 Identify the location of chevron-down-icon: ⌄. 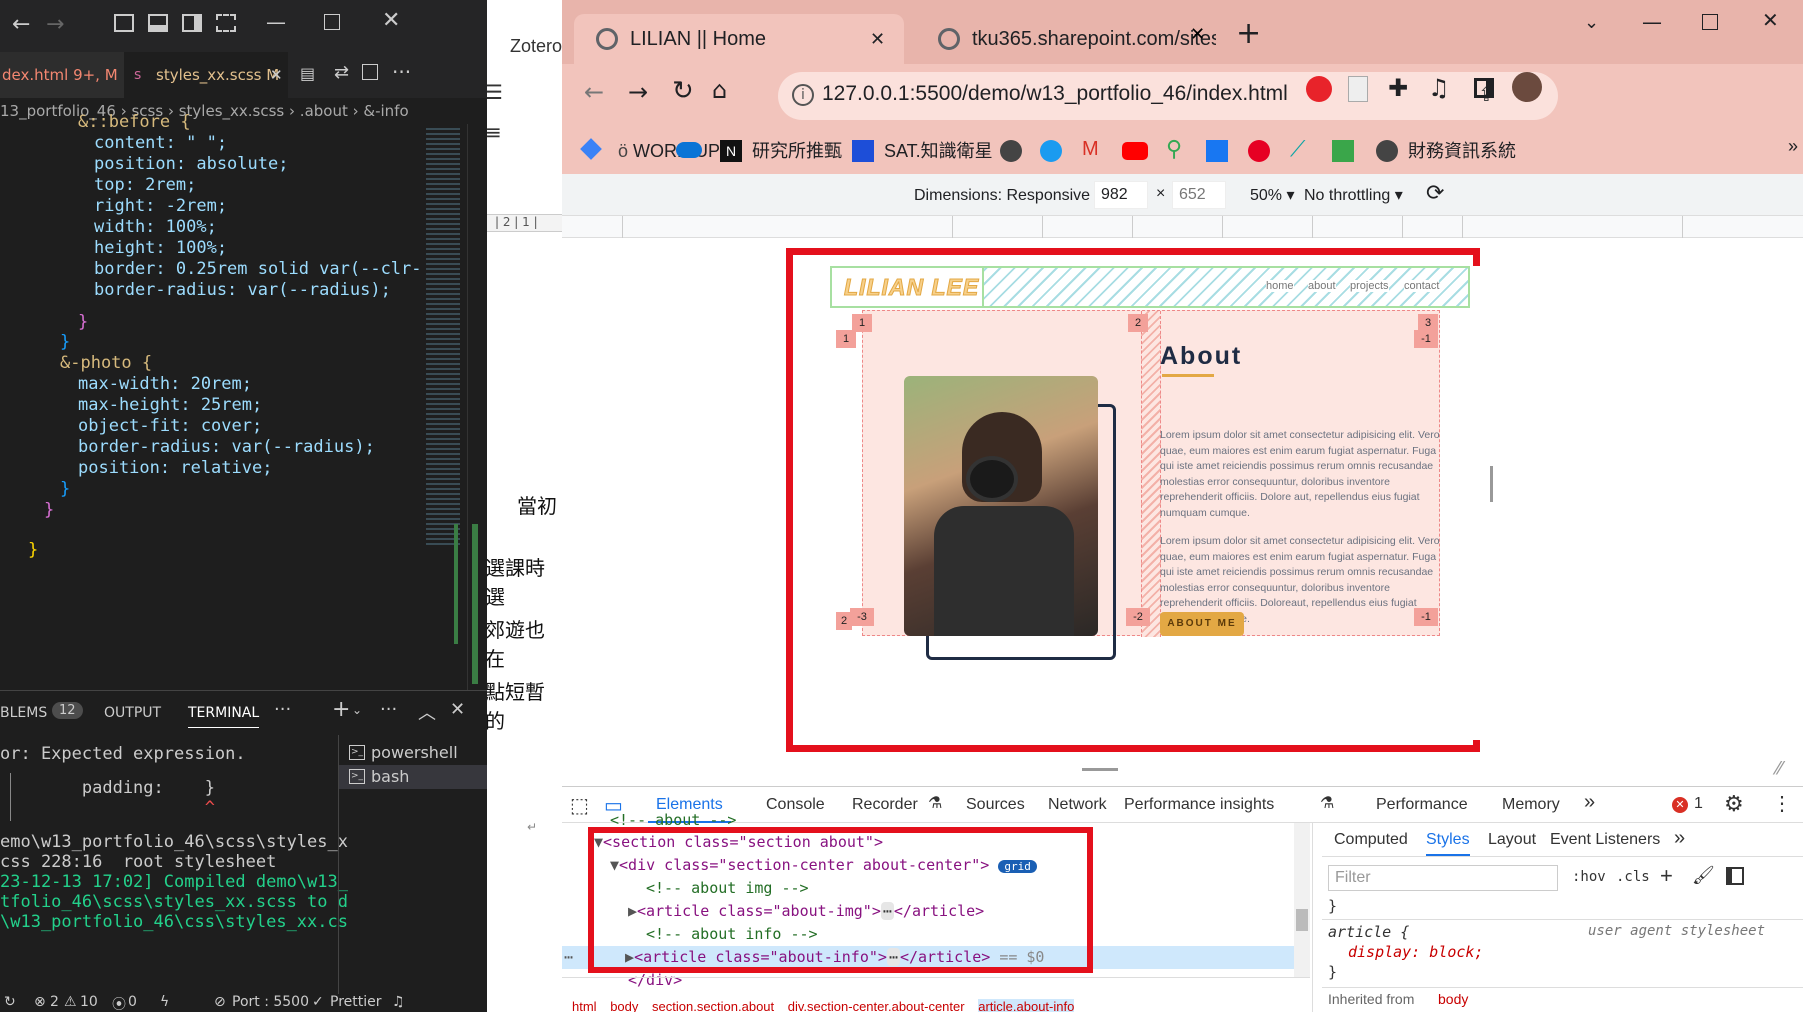
(357, 710).